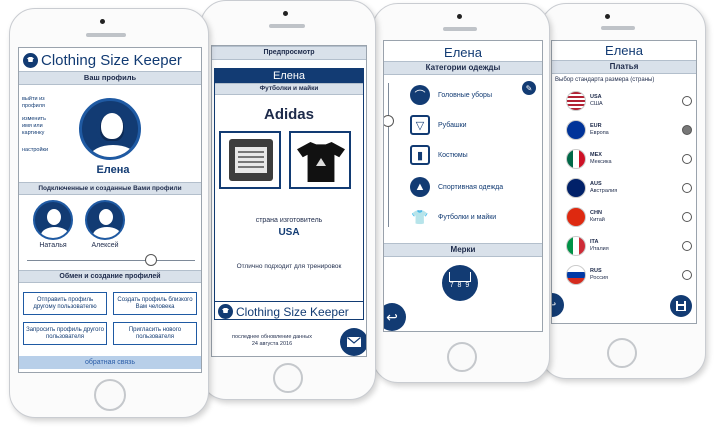  What do you see at coordinates (389, 121) in the screenshot?
I see `scroll-thumb` at bounding box center [389, 121].